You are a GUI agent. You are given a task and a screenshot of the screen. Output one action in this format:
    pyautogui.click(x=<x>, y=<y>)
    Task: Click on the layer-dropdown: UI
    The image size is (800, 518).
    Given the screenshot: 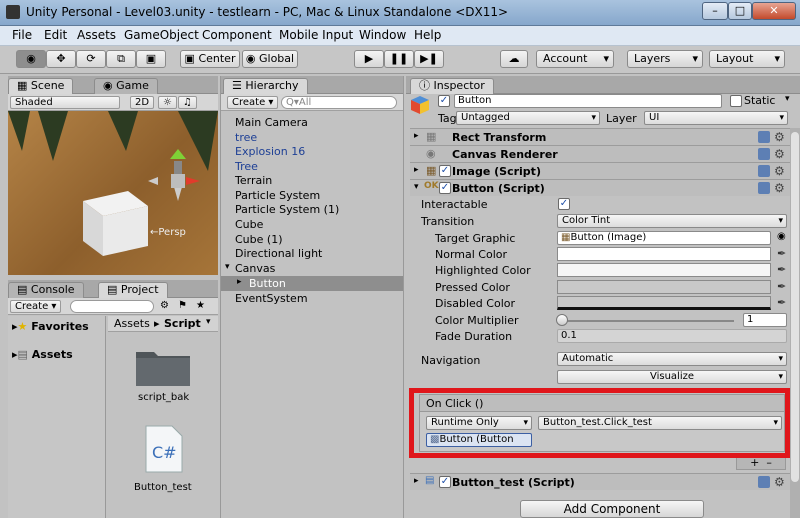 What is the action you would take?
    pyautogui.click(x=716, y=118)
    